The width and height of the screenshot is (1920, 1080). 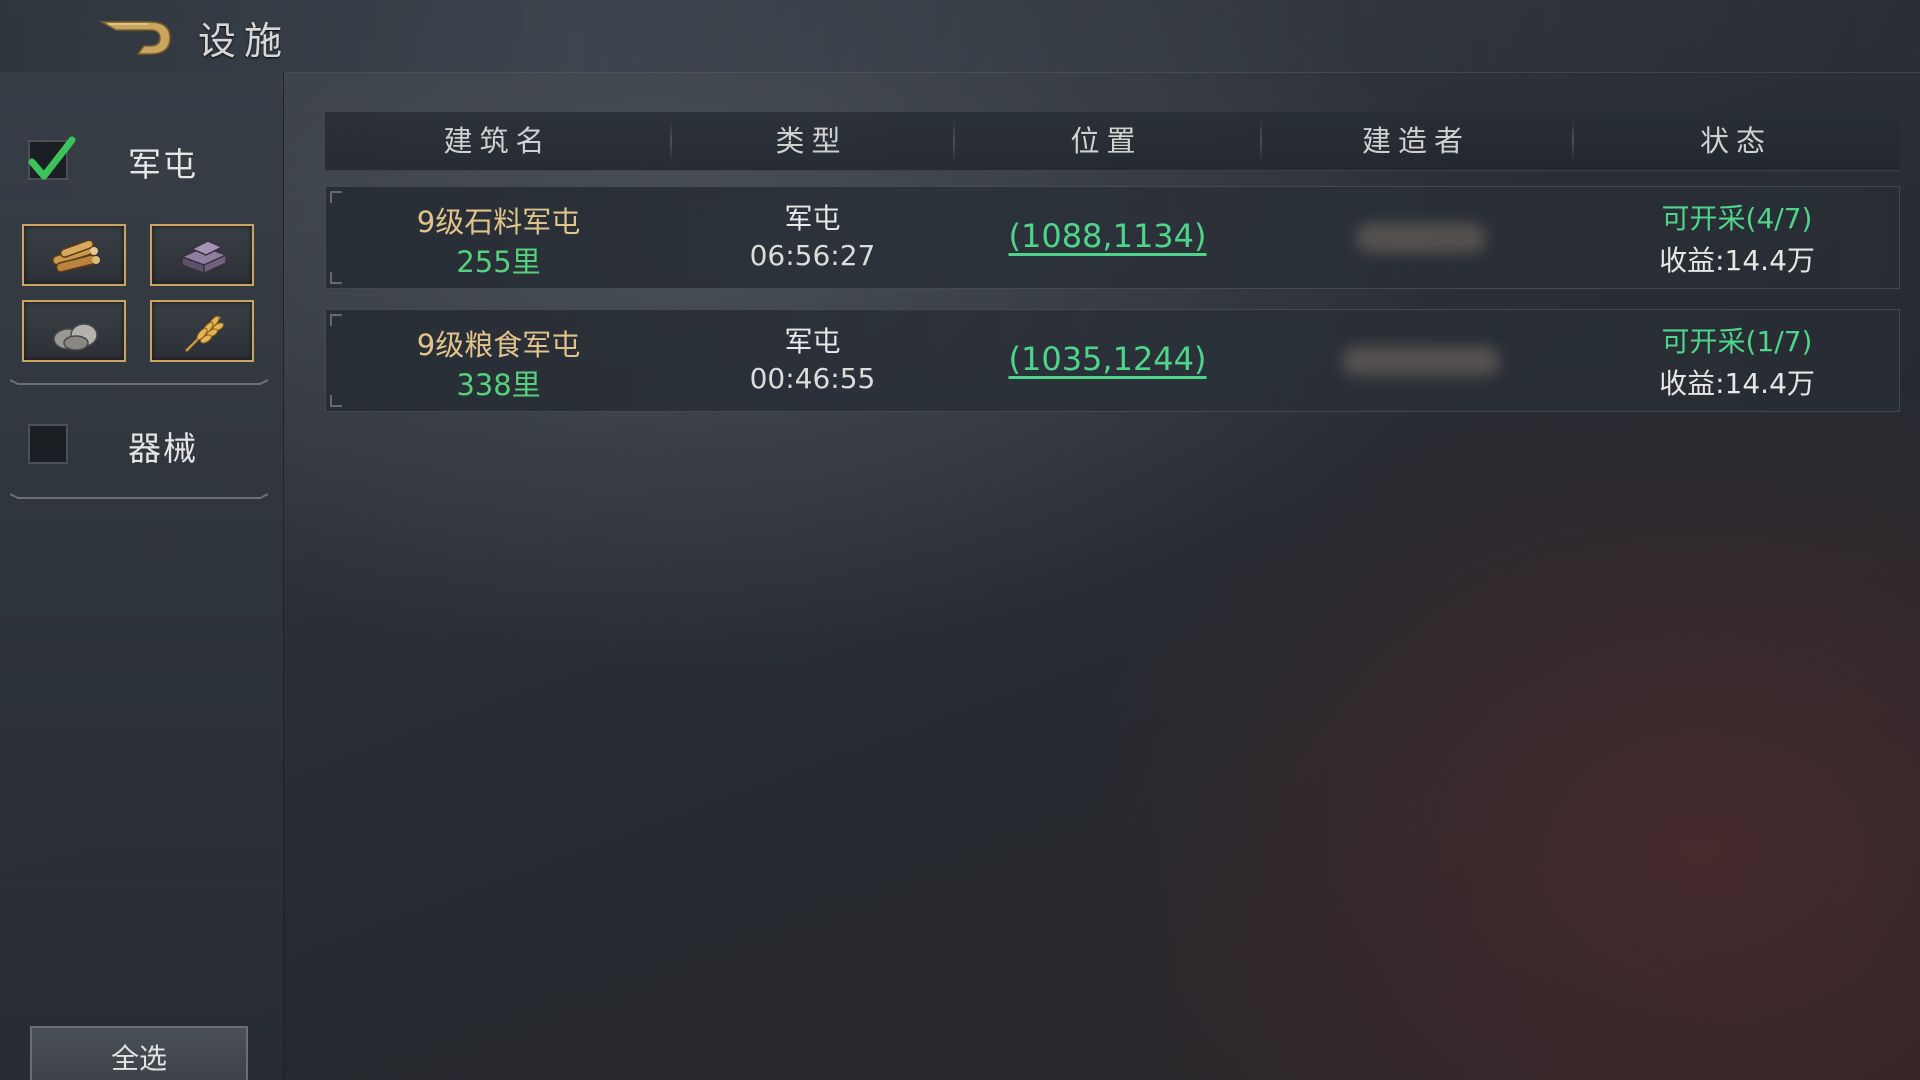 I want to click on grain-icon, so click(x=204, y=333).